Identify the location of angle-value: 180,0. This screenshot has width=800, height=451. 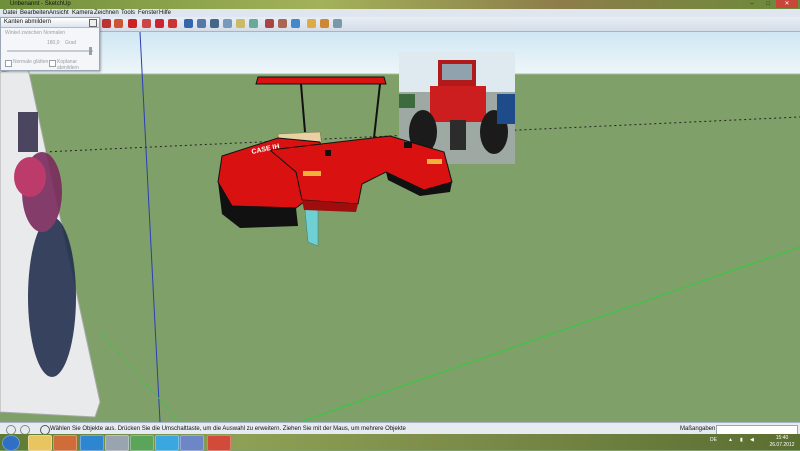
(53, 43).